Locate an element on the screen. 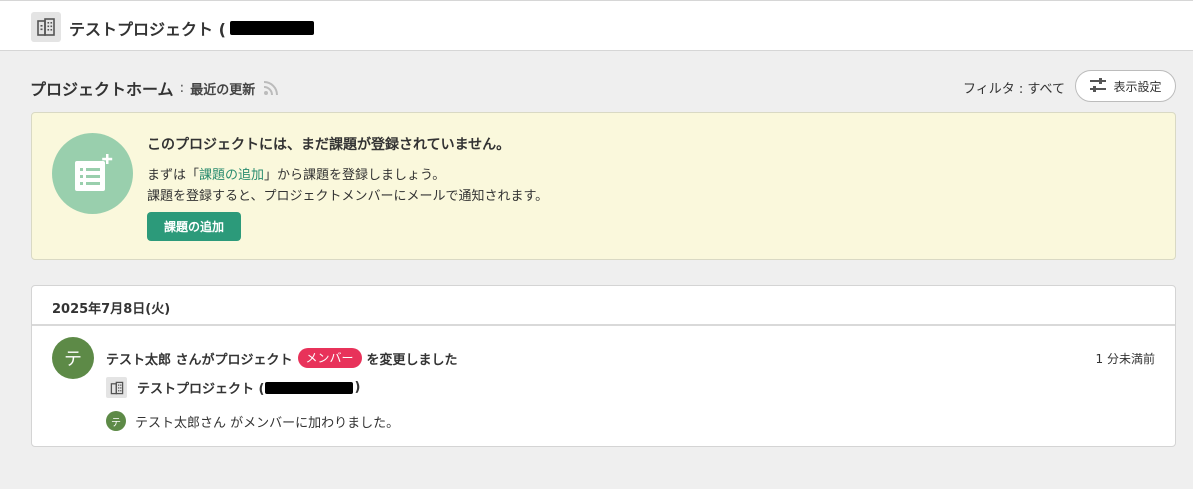 The image size is (1193, 489). member-badge: メンバー is located at coordinates (329, 358).